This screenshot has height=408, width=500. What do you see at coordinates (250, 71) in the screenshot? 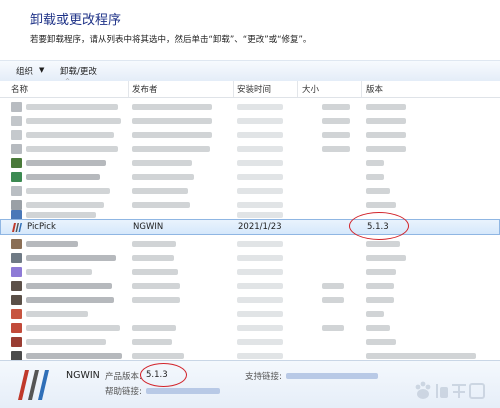
I see `toolbar: 组织 ▼ 卸载/更改` at bounding box center [250, 71].